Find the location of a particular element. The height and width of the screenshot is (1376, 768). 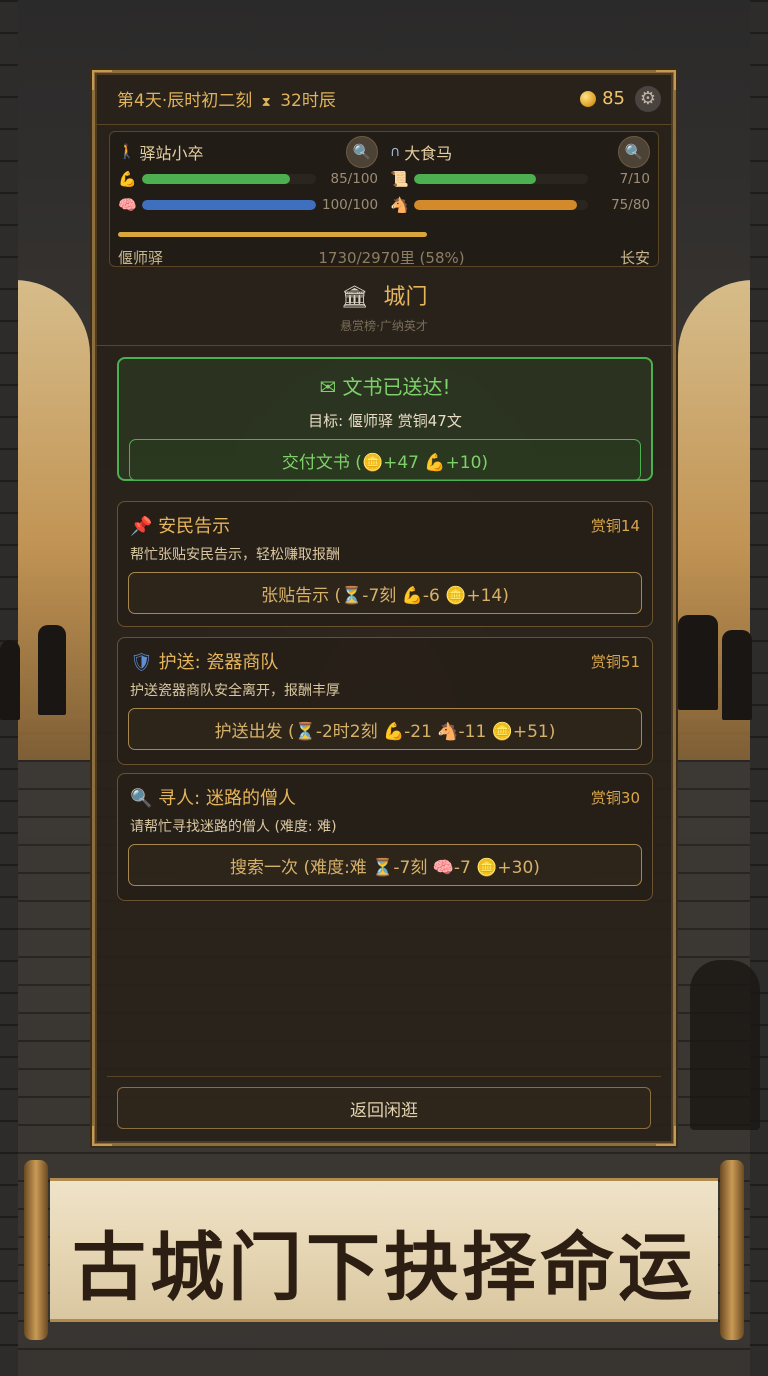

post-notice-button: 张贴告示 (⏳-7刻 💪-6 🪙+14) is located at coordinates (385, 593).